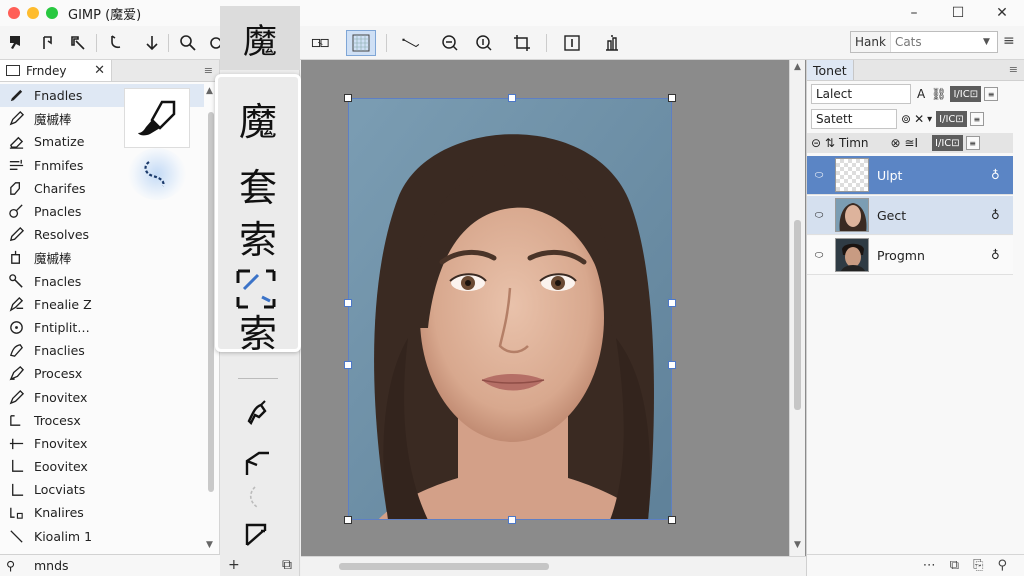 The height and width of the screenshot is (576, 1024). Describe the element at coordinates (348, 98) in the screenshot. I see `handle-top-left` at that location.